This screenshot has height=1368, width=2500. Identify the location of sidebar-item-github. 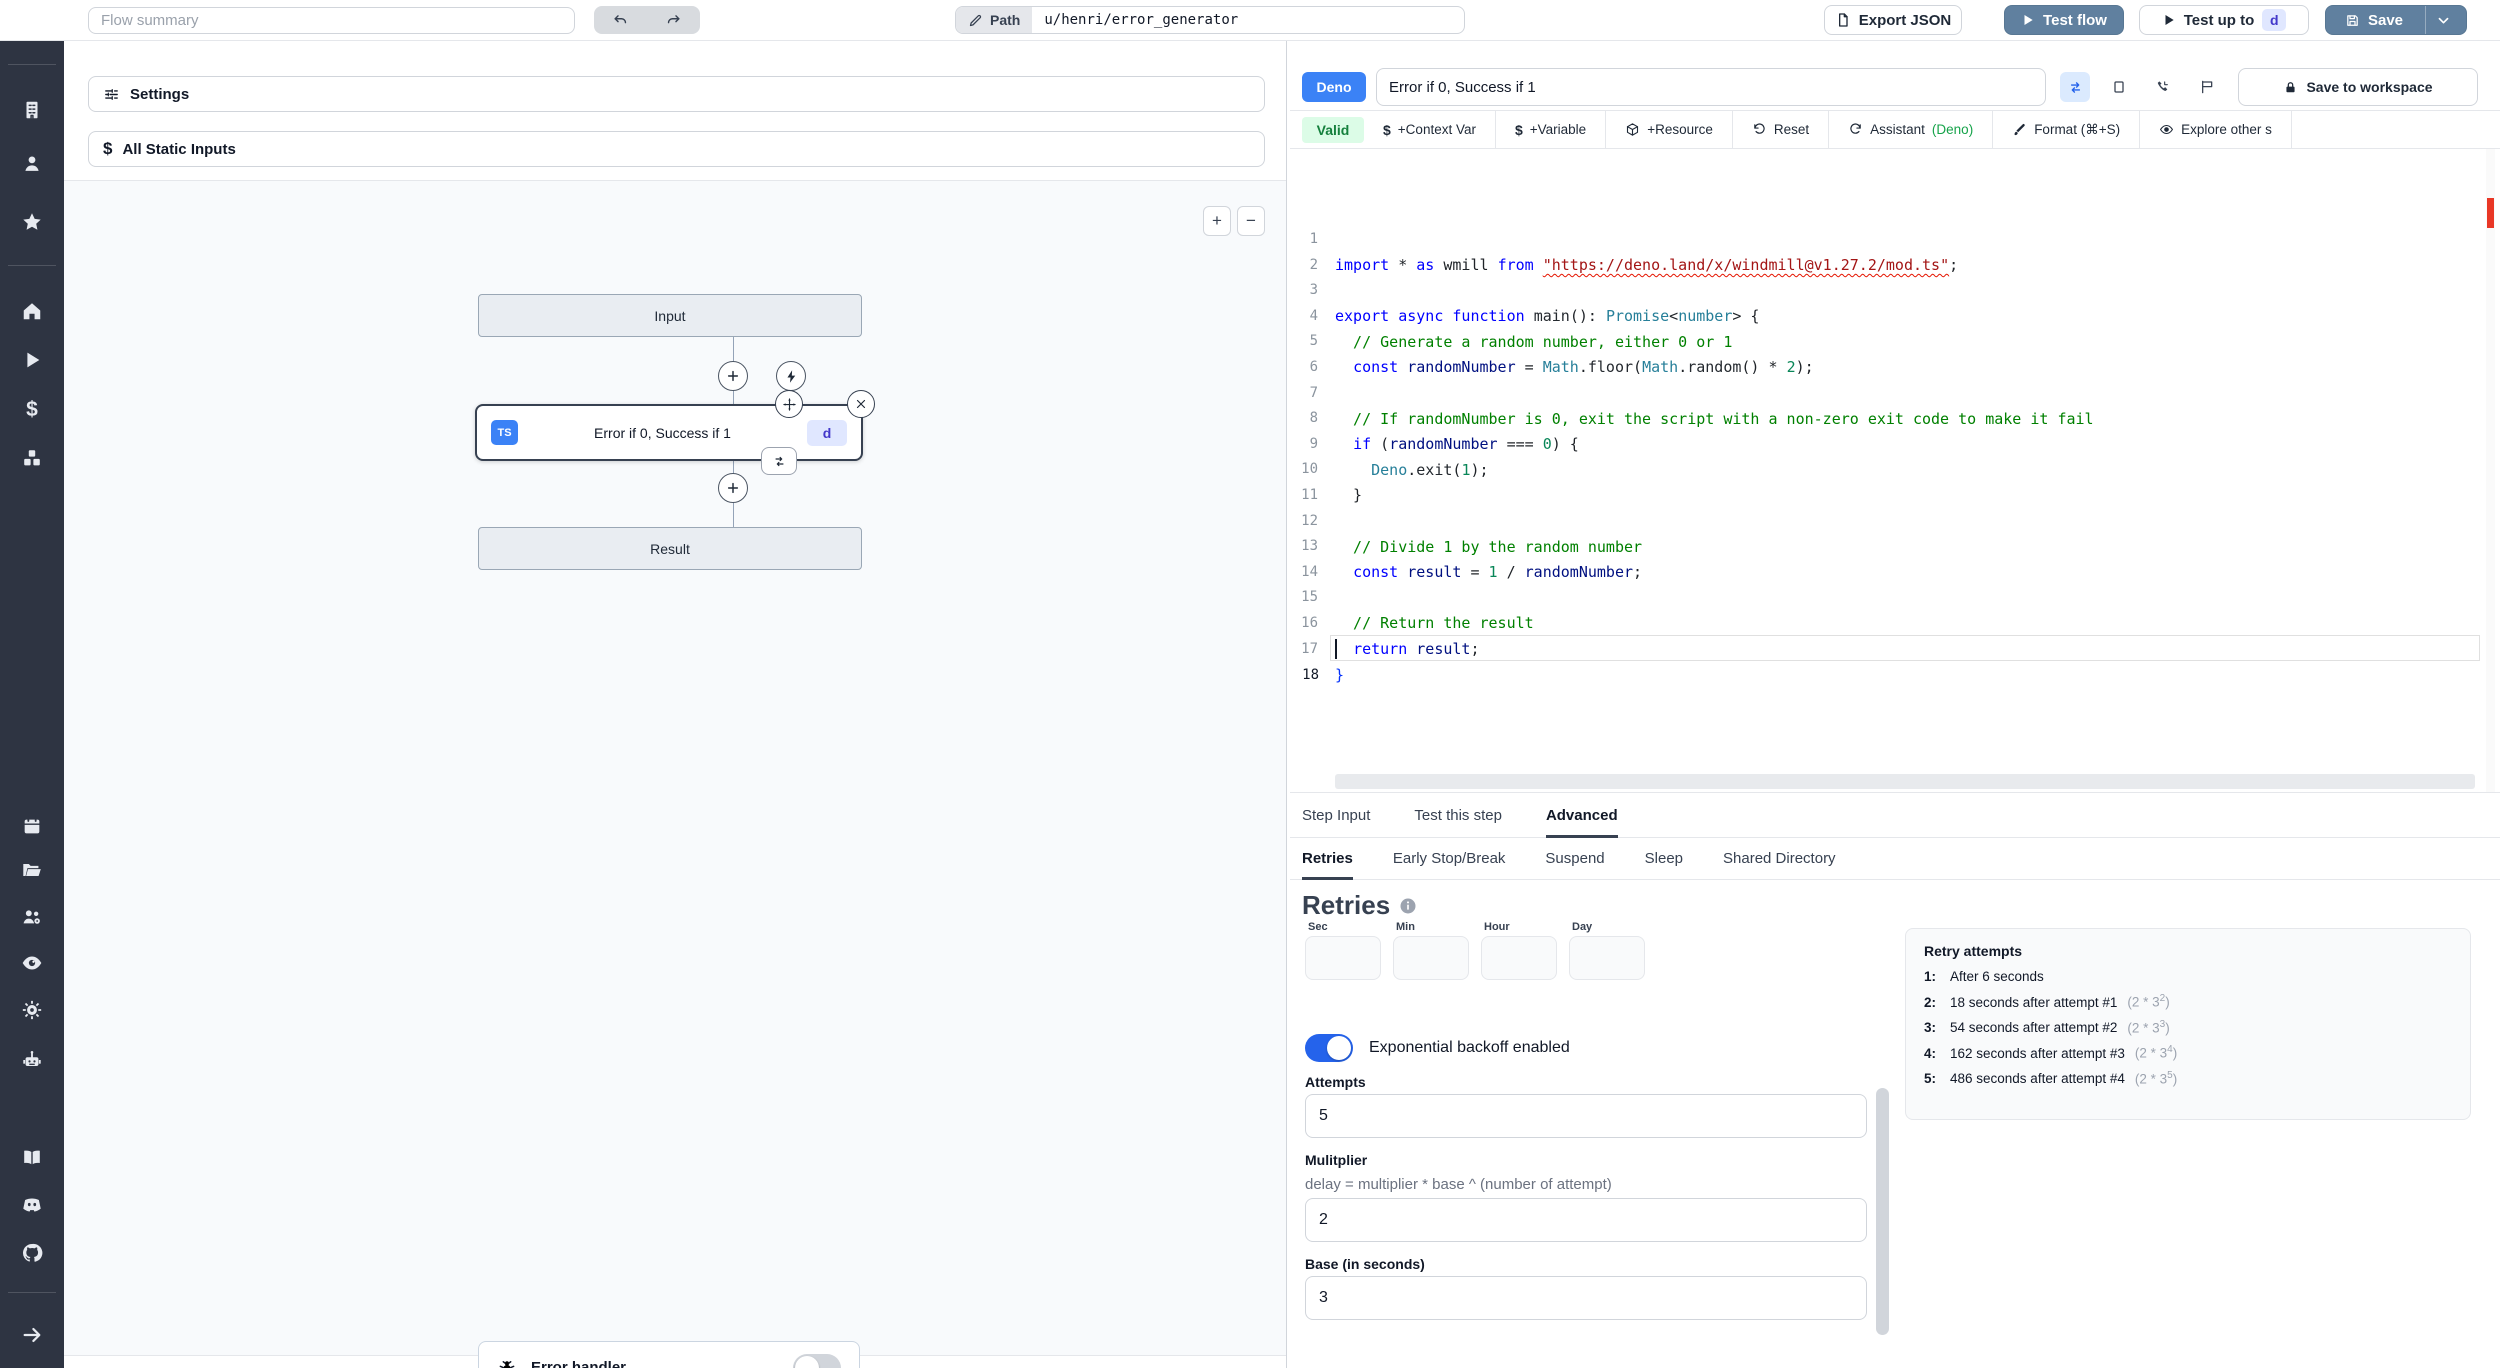
(32, 1253).